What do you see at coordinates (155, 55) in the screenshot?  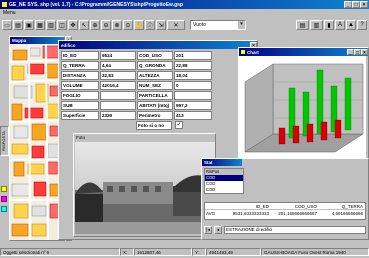 I see `field-label: COD_USO` at bounding box center [155, 55].